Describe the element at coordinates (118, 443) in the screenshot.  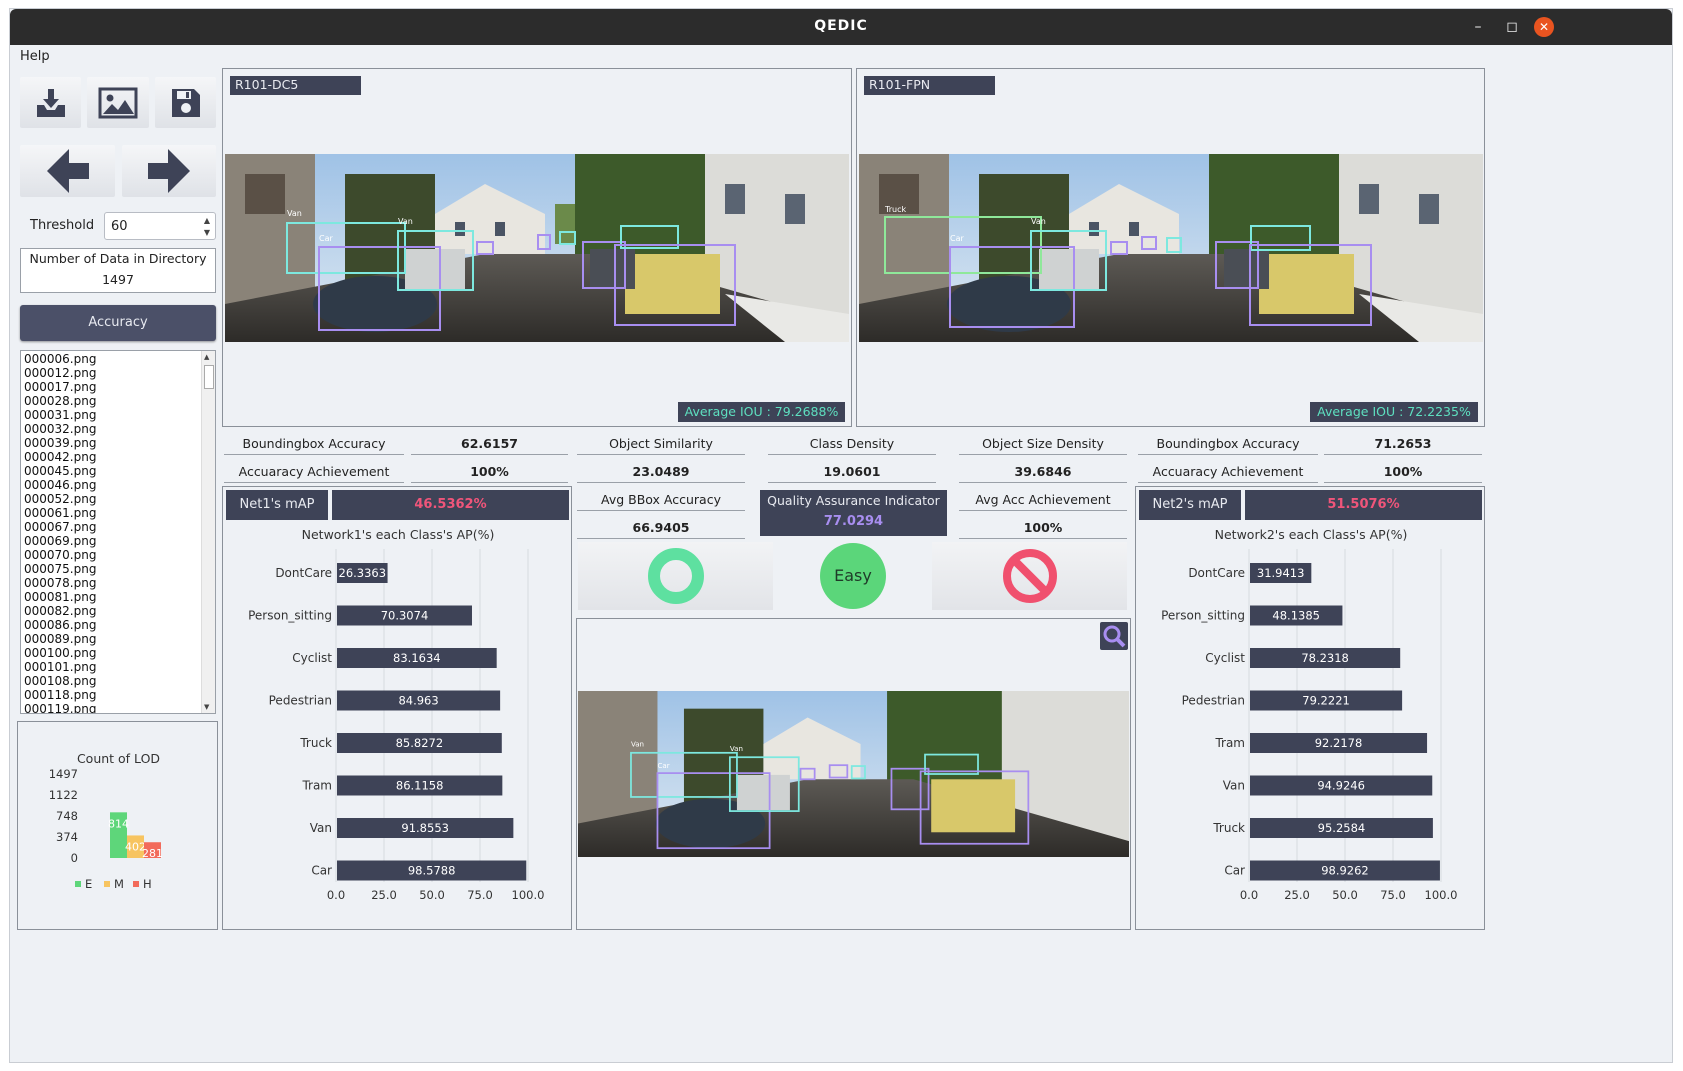
I see `file-list-item: 000039.png` at that location.